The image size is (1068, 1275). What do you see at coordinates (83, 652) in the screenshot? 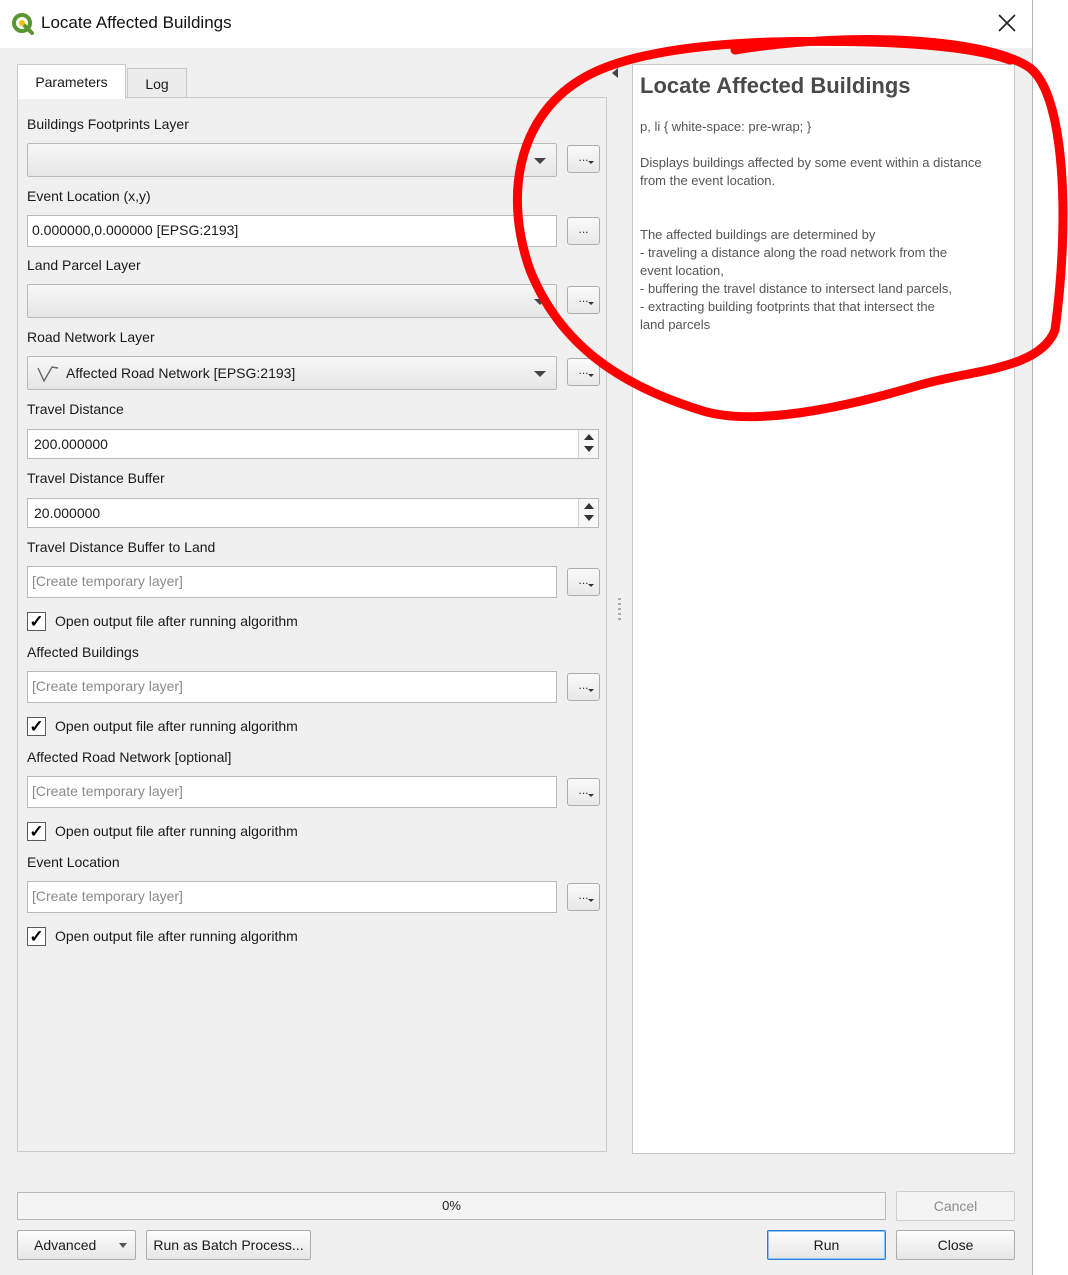
I see `affected-buildings-label: Affected Buildings` at bounding box center [83, 652].